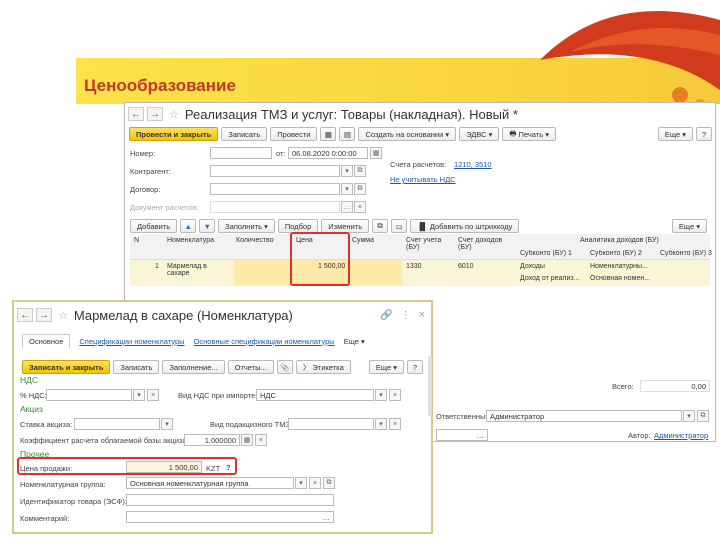  What do you see at coordinates (298, 226) in the screenshot?
I see `select-button: Подбор` at bounding box center [298, 226].